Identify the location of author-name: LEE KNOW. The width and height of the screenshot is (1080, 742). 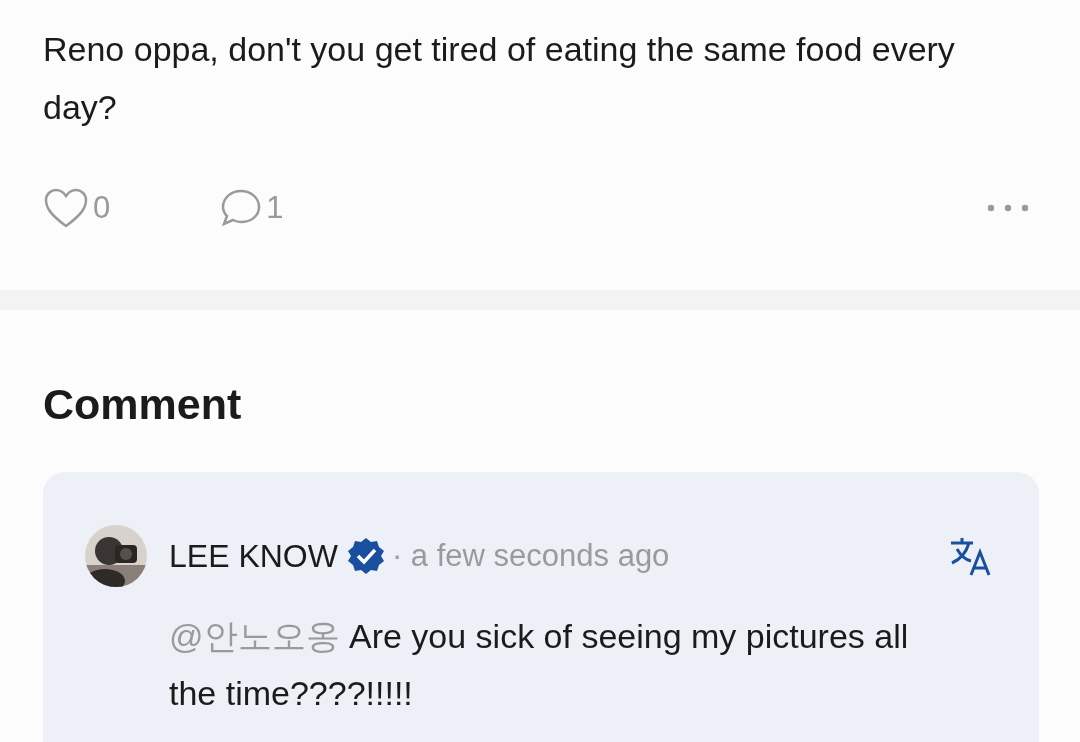
(253, 556).